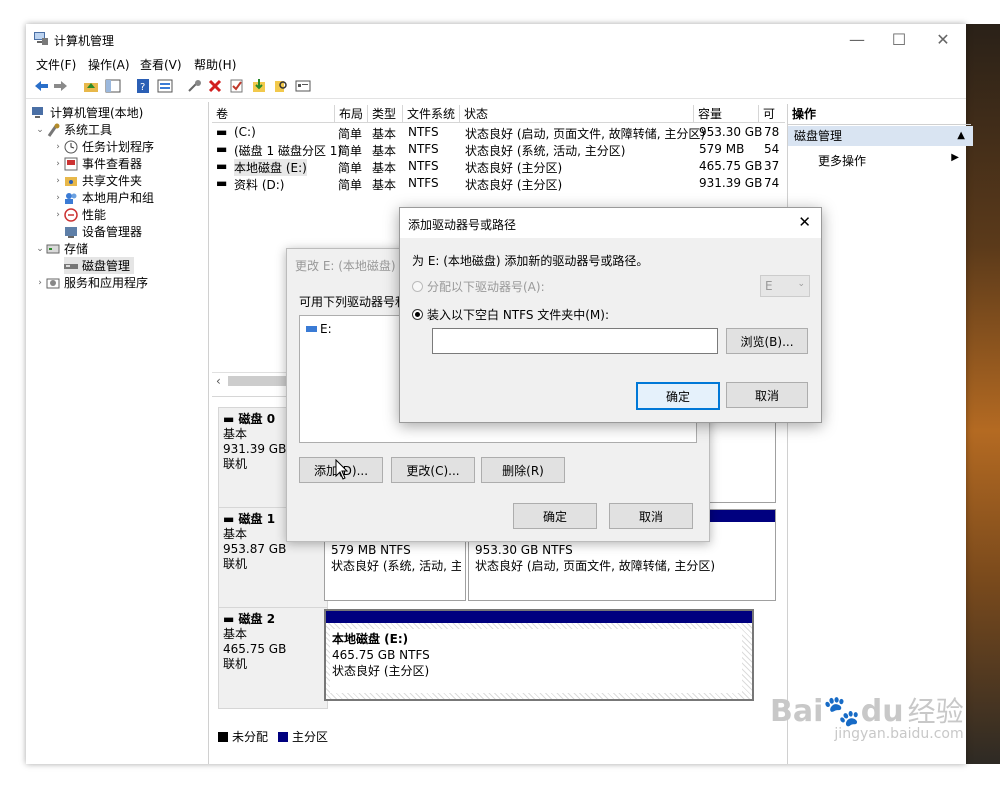 This screenshot has height=789, width=1000. What do you see at coordinates (353, 266) in the screenshot?
I see `change-dialog-title: 更改 E: (本地磁盘) 的` at bounding box center [353, 266].